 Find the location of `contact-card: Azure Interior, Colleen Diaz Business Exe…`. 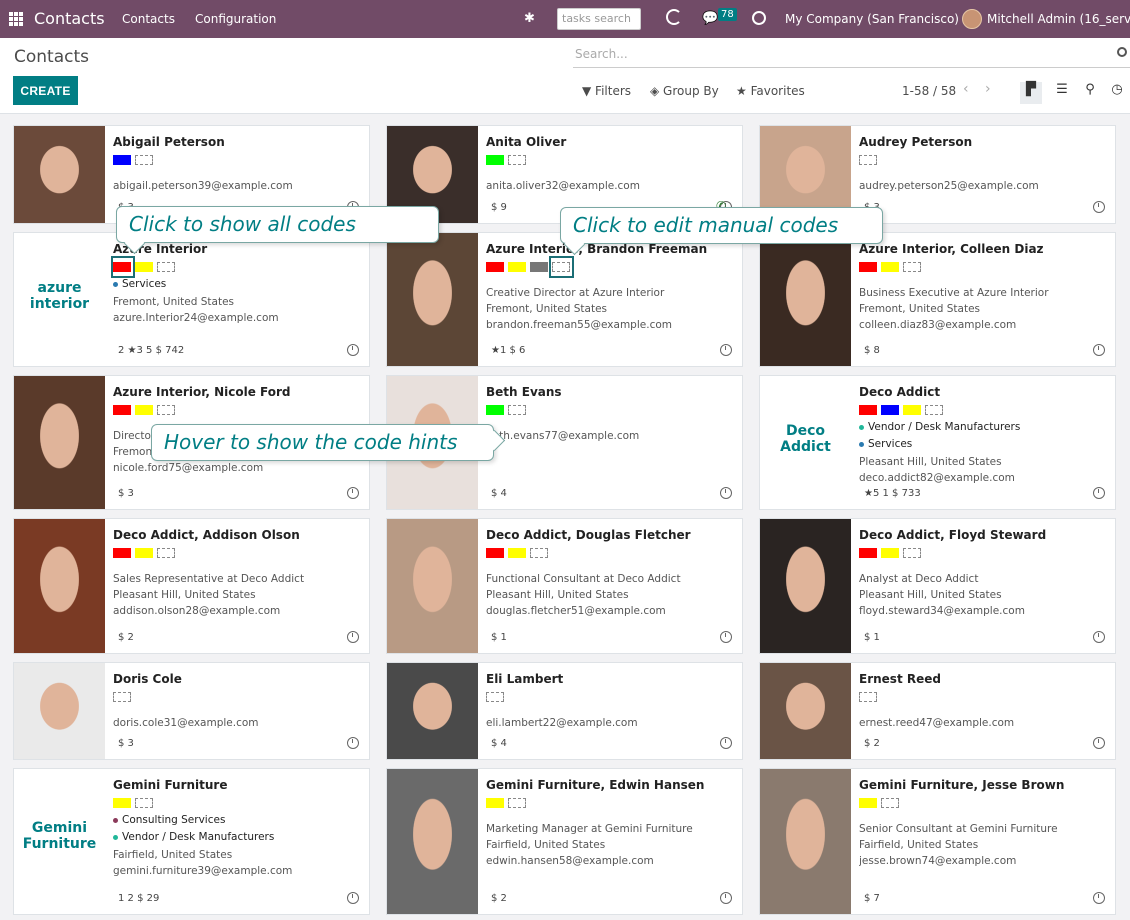

contact-card: Azure Interior, Colleen Diaz Business Exe… is located at coordinates (937, 299).